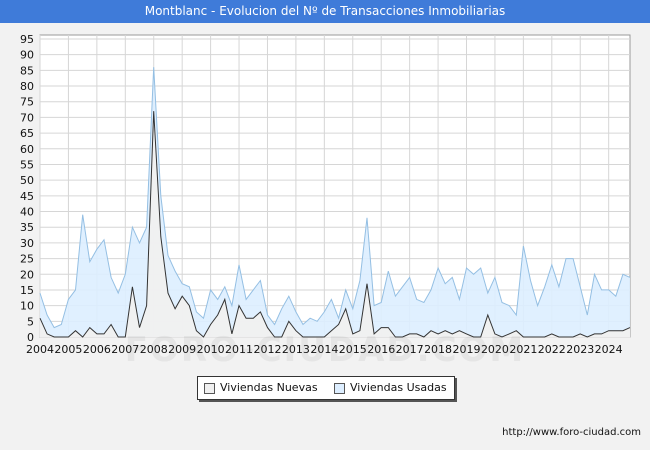 The image size is (650, 450). I want to click on y-tick-label-60: 60, so click(27, 149).